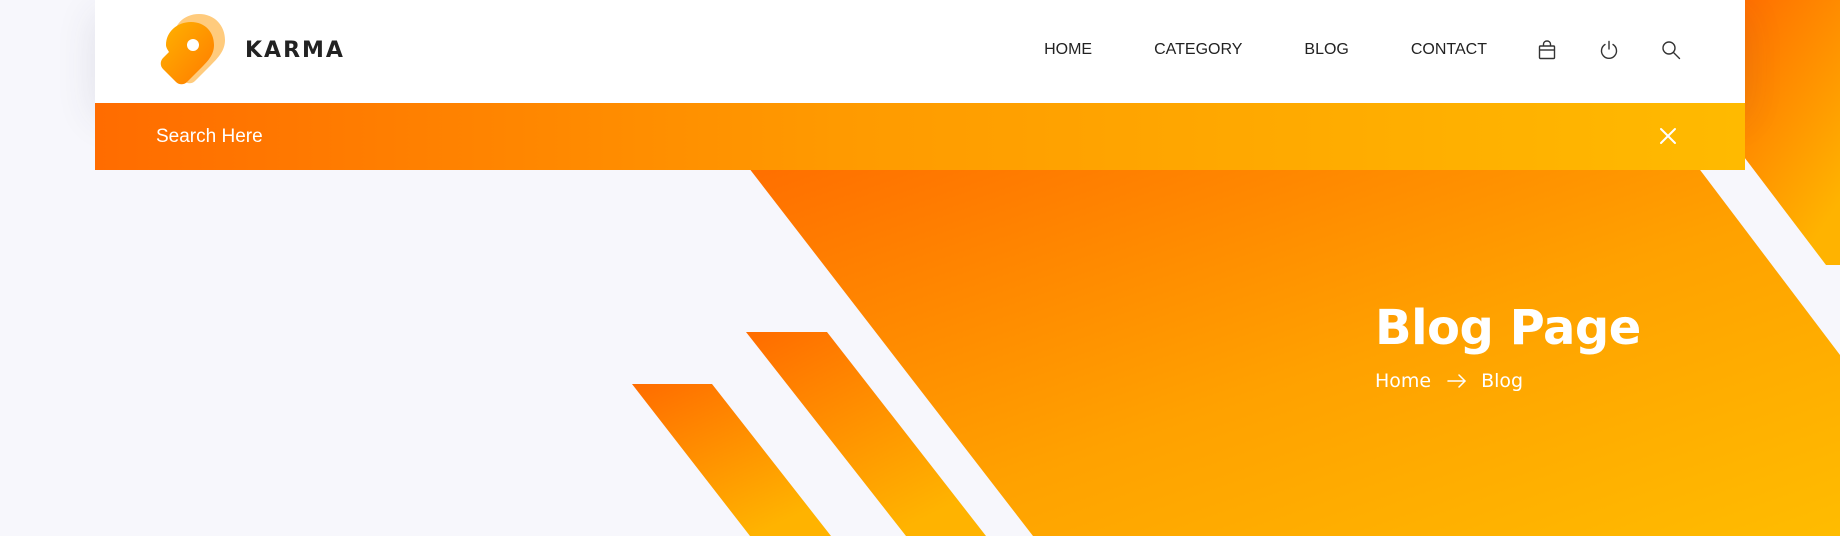 The height and width of the screenshot is (536, 1840). I want to click on nav-item-category: CATEGORY, so click(1198, 50).